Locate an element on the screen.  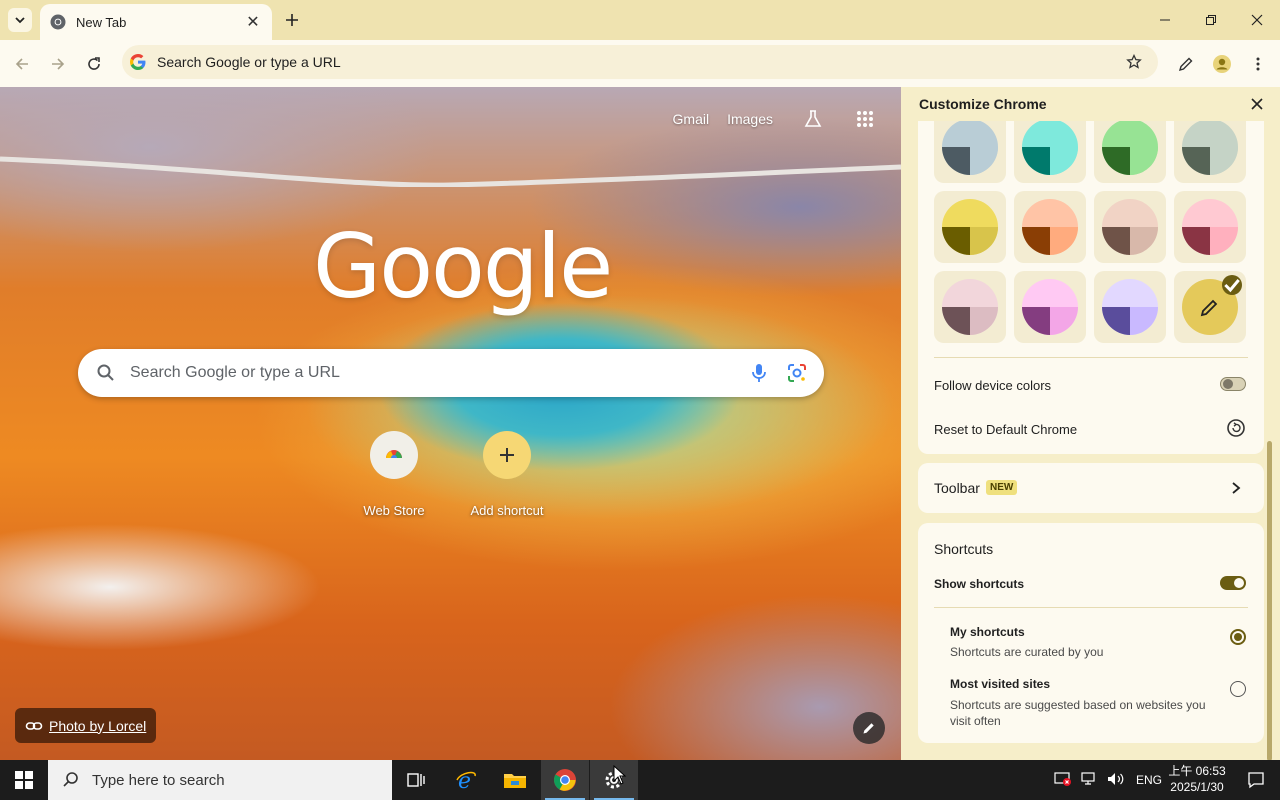
divider is located at coordinates (1091, 357).